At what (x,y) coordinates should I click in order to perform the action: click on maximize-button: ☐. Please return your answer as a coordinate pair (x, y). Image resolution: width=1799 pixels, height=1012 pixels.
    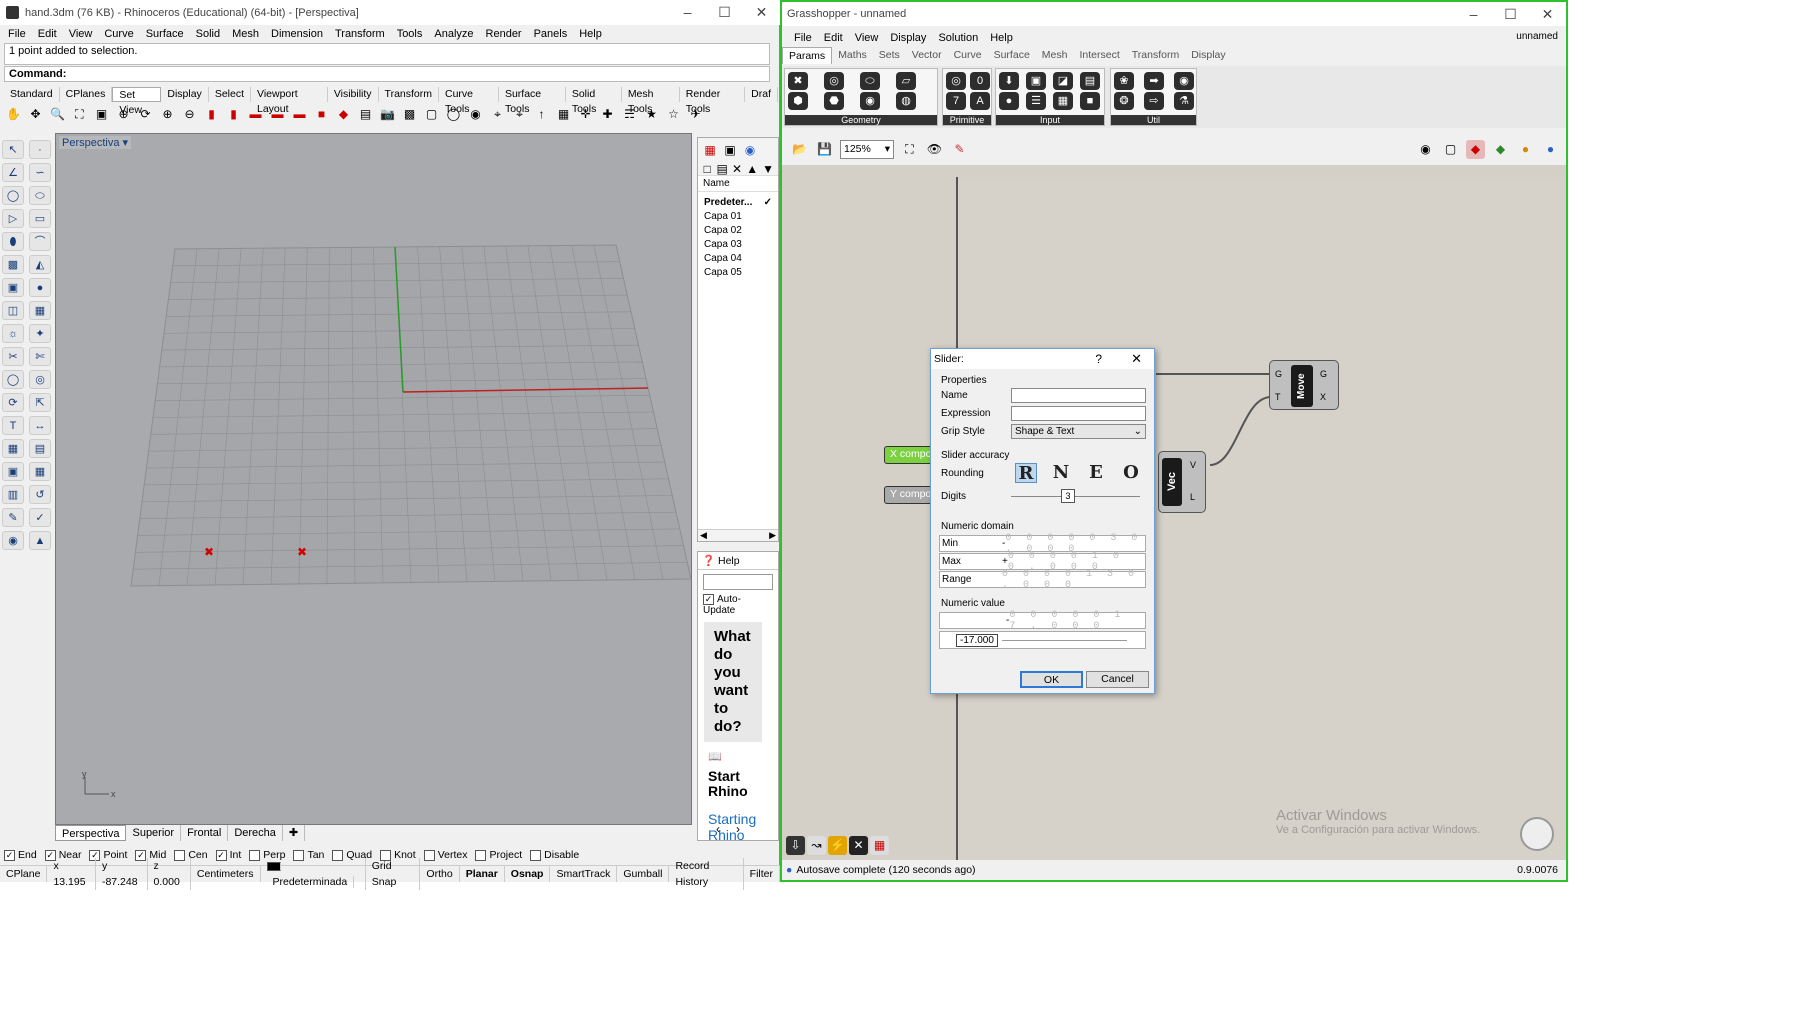
    Looking at the image, I should click on (724, 12).